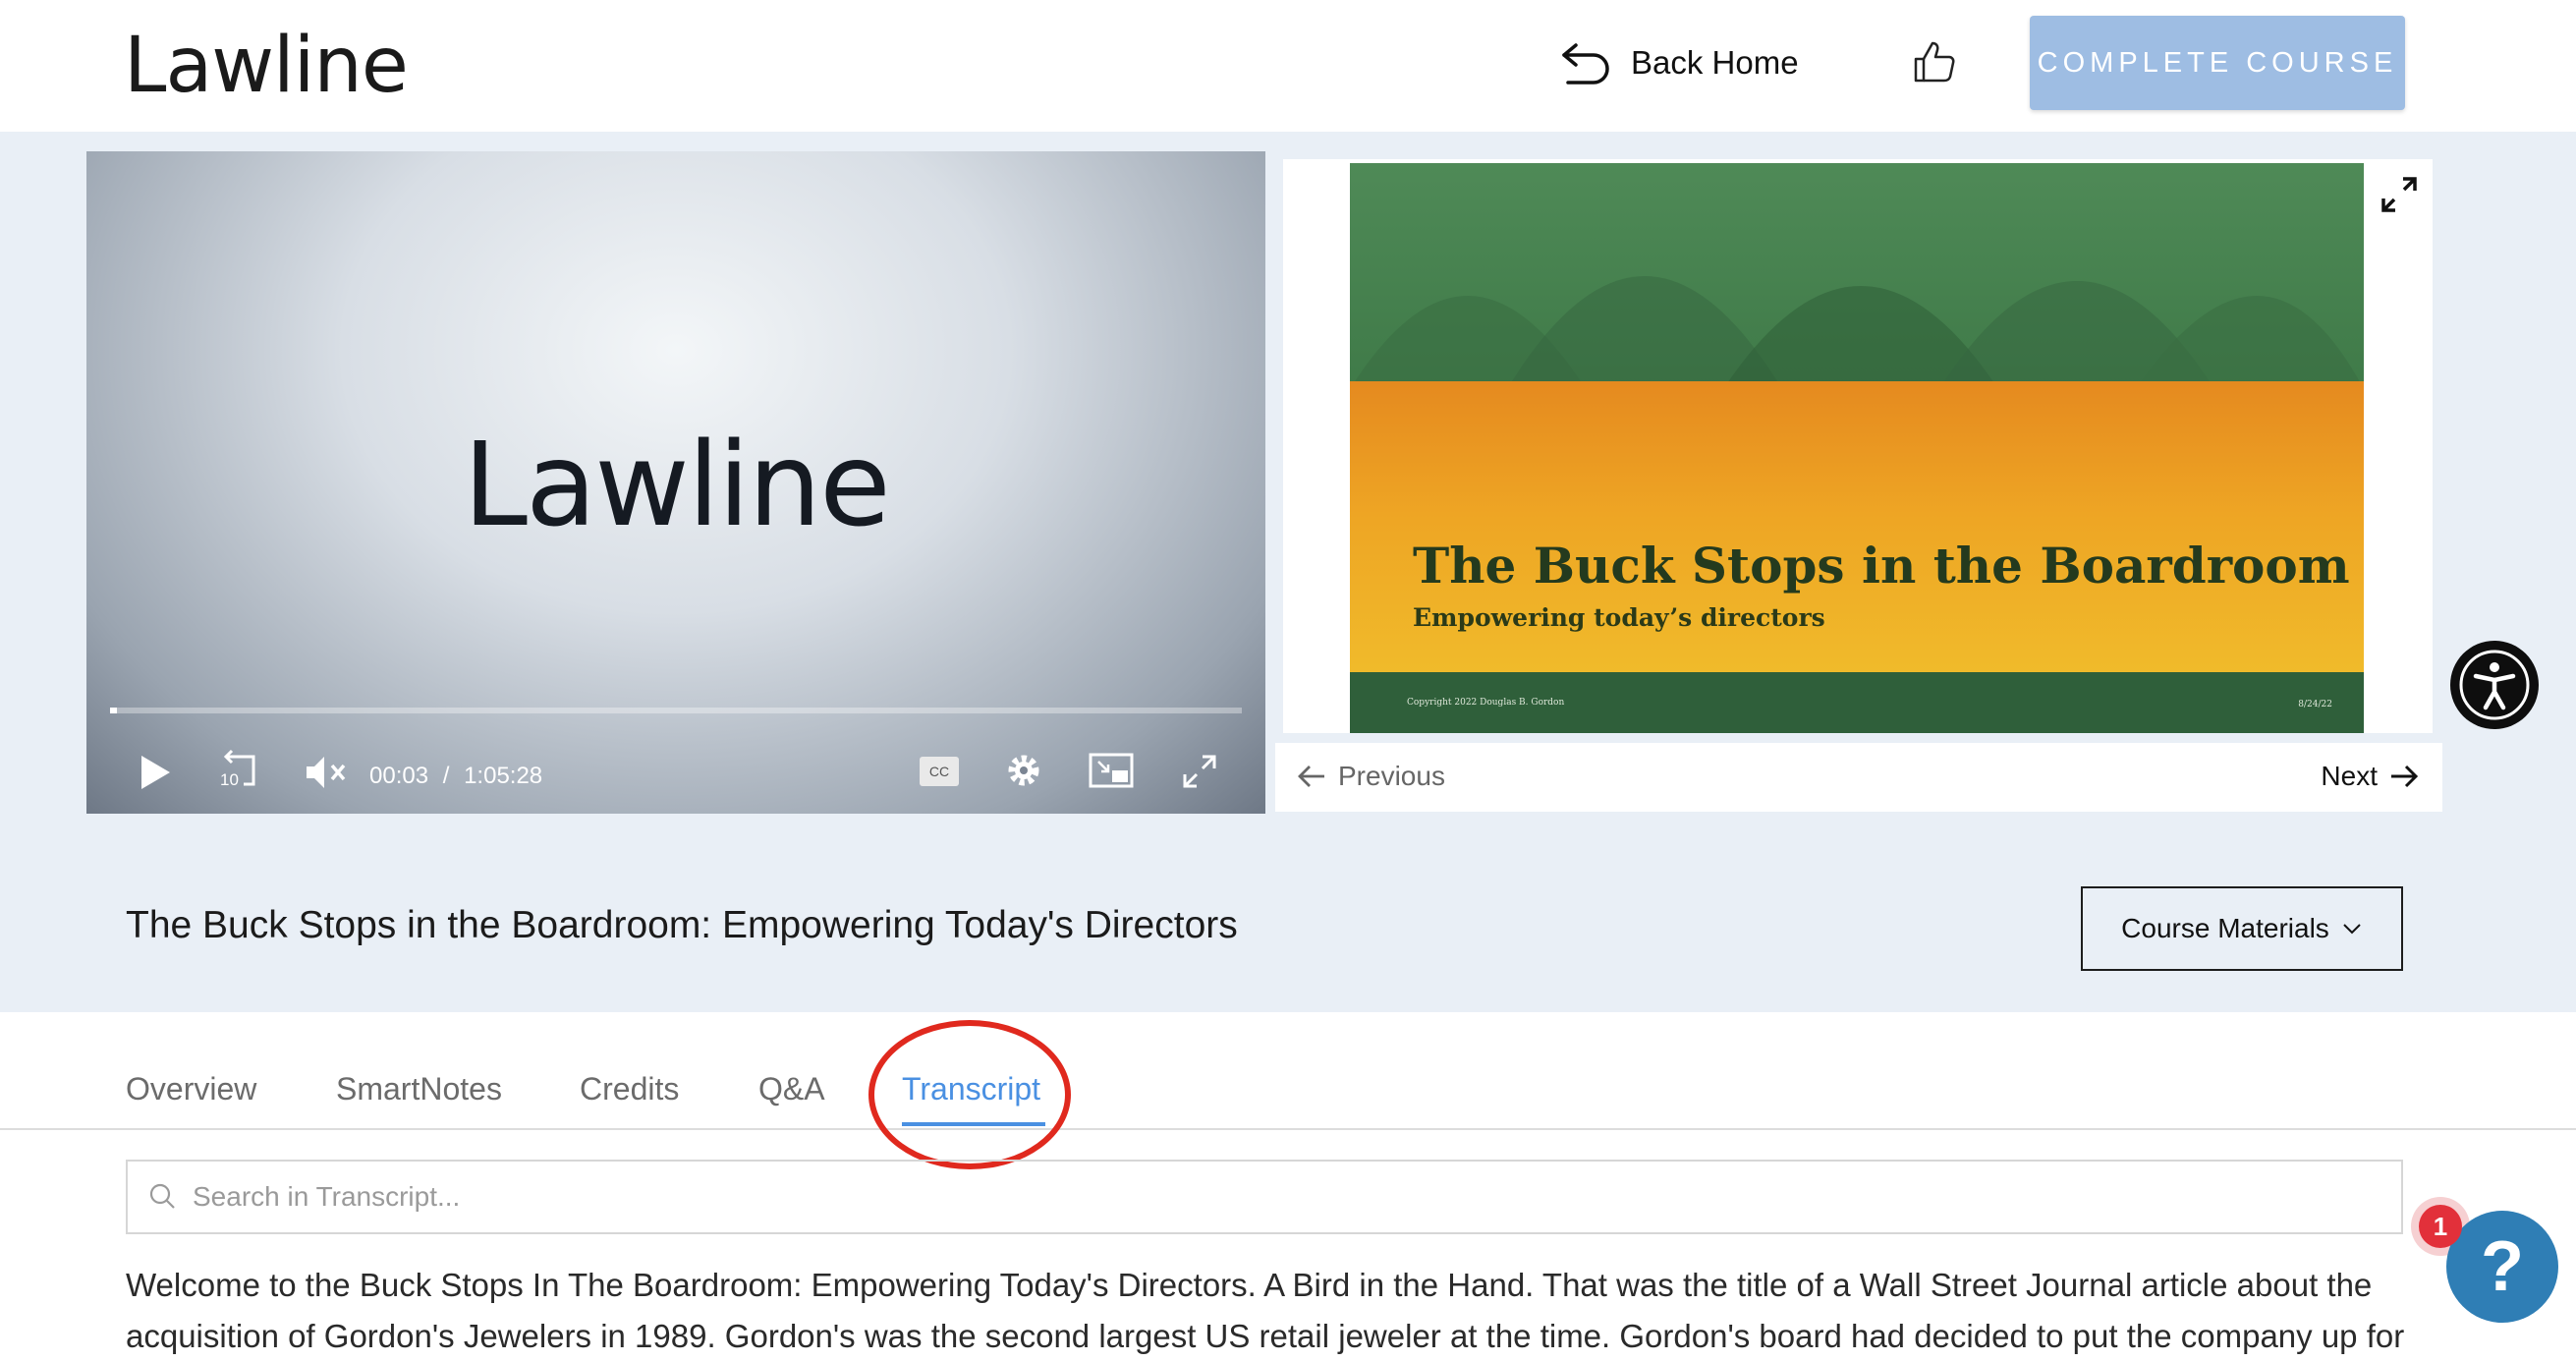  What do you see at coordinates (1199, 771) in the screenshot?
I see `fullscreen-icon` at bounding box center [1199, 771].